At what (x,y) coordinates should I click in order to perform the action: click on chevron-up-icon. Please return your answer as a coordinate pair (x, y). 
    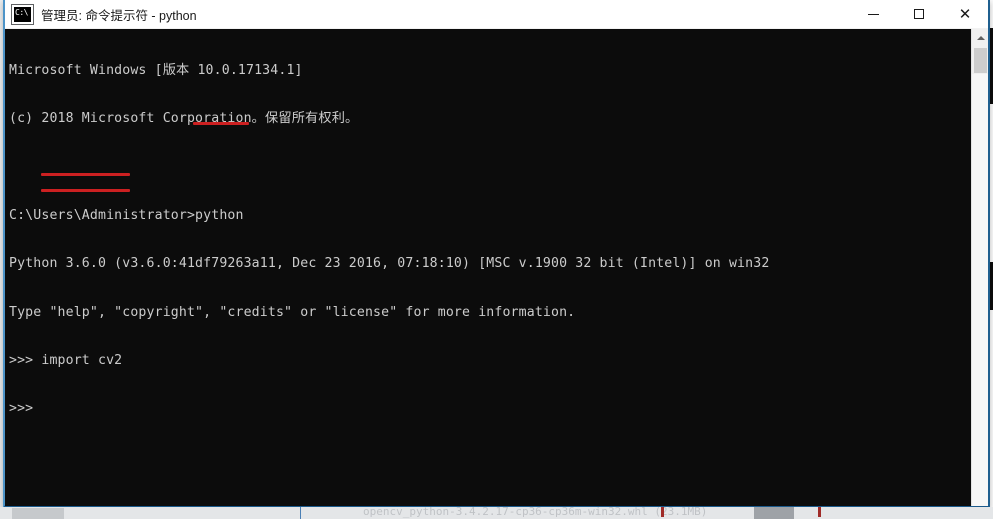
    Looking at the image, I should click on (980, 37).